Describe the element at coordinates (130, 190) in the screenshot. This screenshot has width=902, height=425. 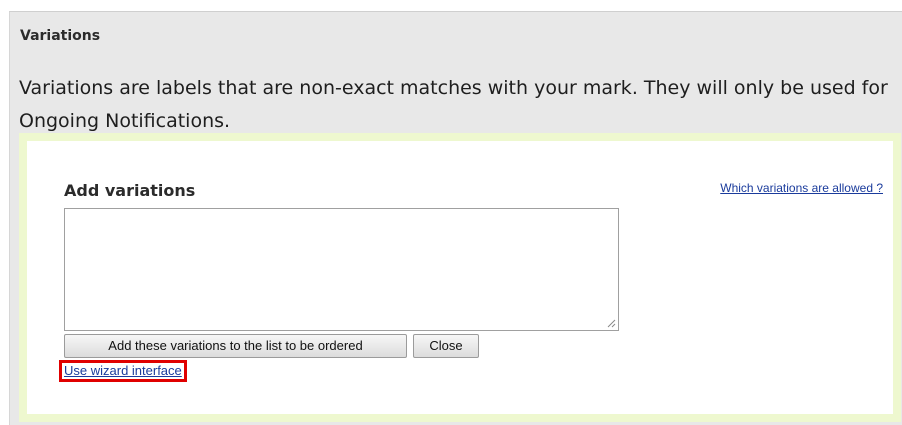
I see `add-variations-label: Add variations` at that location.